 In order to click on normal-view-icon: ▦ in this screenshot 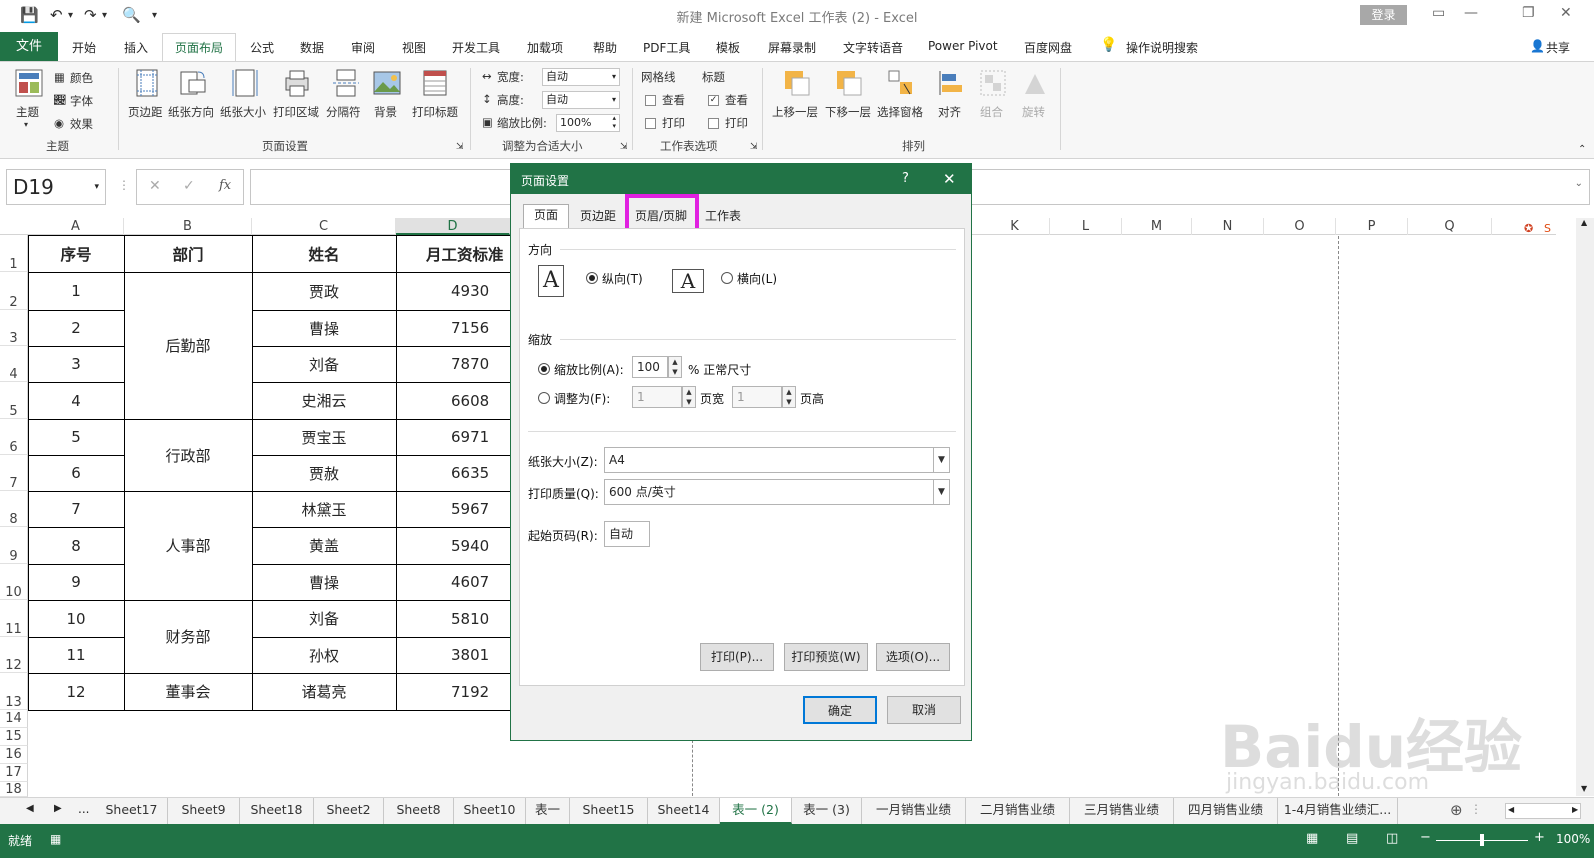, I will do `click(1312, 838)`.